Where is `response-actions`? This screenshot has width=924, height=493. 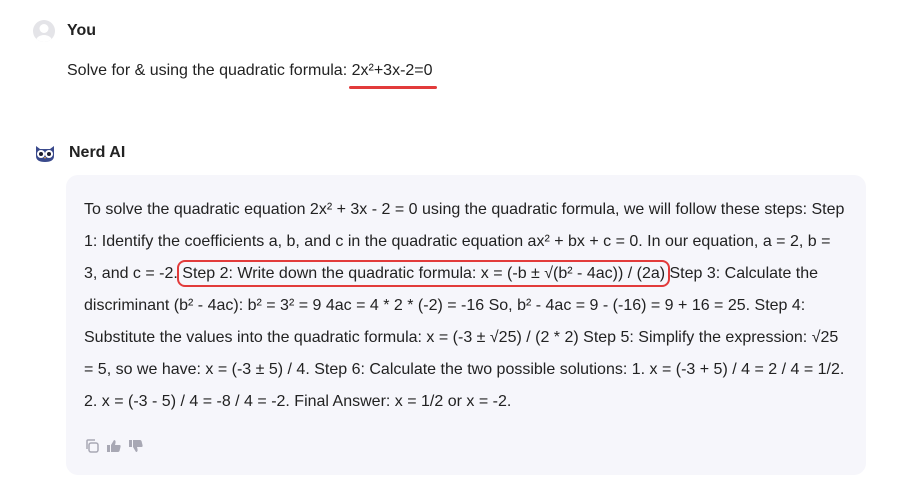 response-actions is located at coordinates (114, 446).